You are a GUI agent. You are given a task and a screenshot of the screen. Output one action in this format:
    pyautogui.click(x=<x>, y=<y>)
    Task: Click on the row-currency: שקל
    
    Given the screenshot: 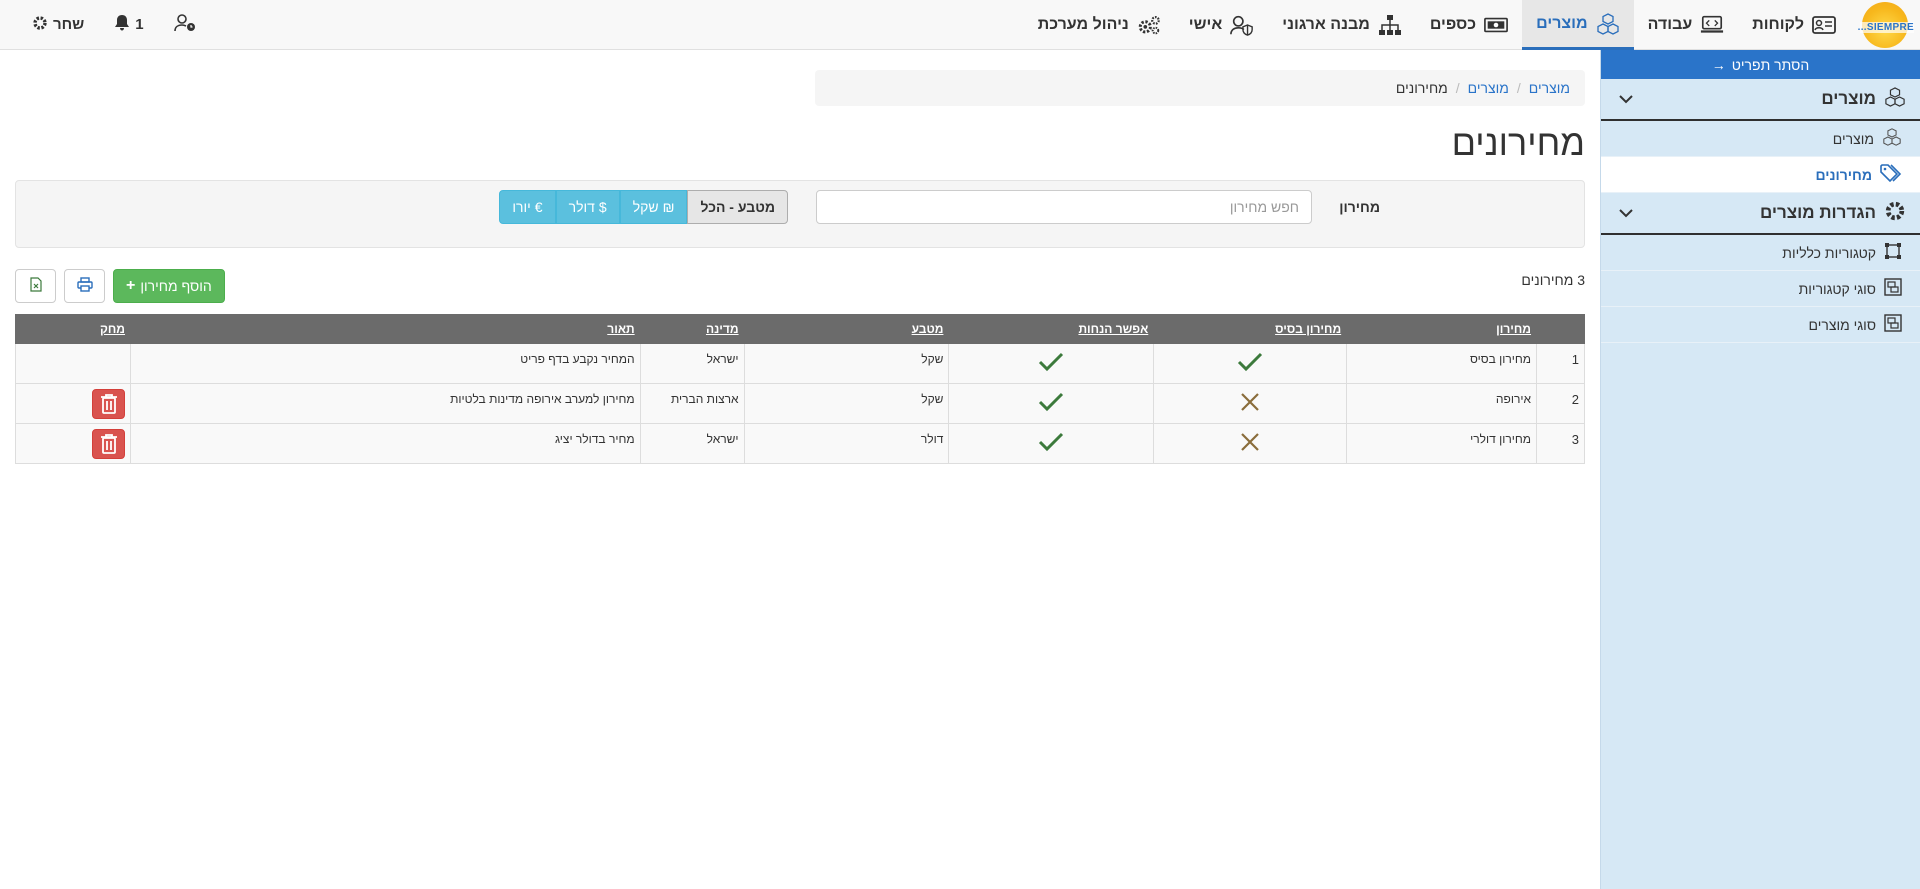 What is the action you would take?
    pyautogui.click(x=846, y=363)
    